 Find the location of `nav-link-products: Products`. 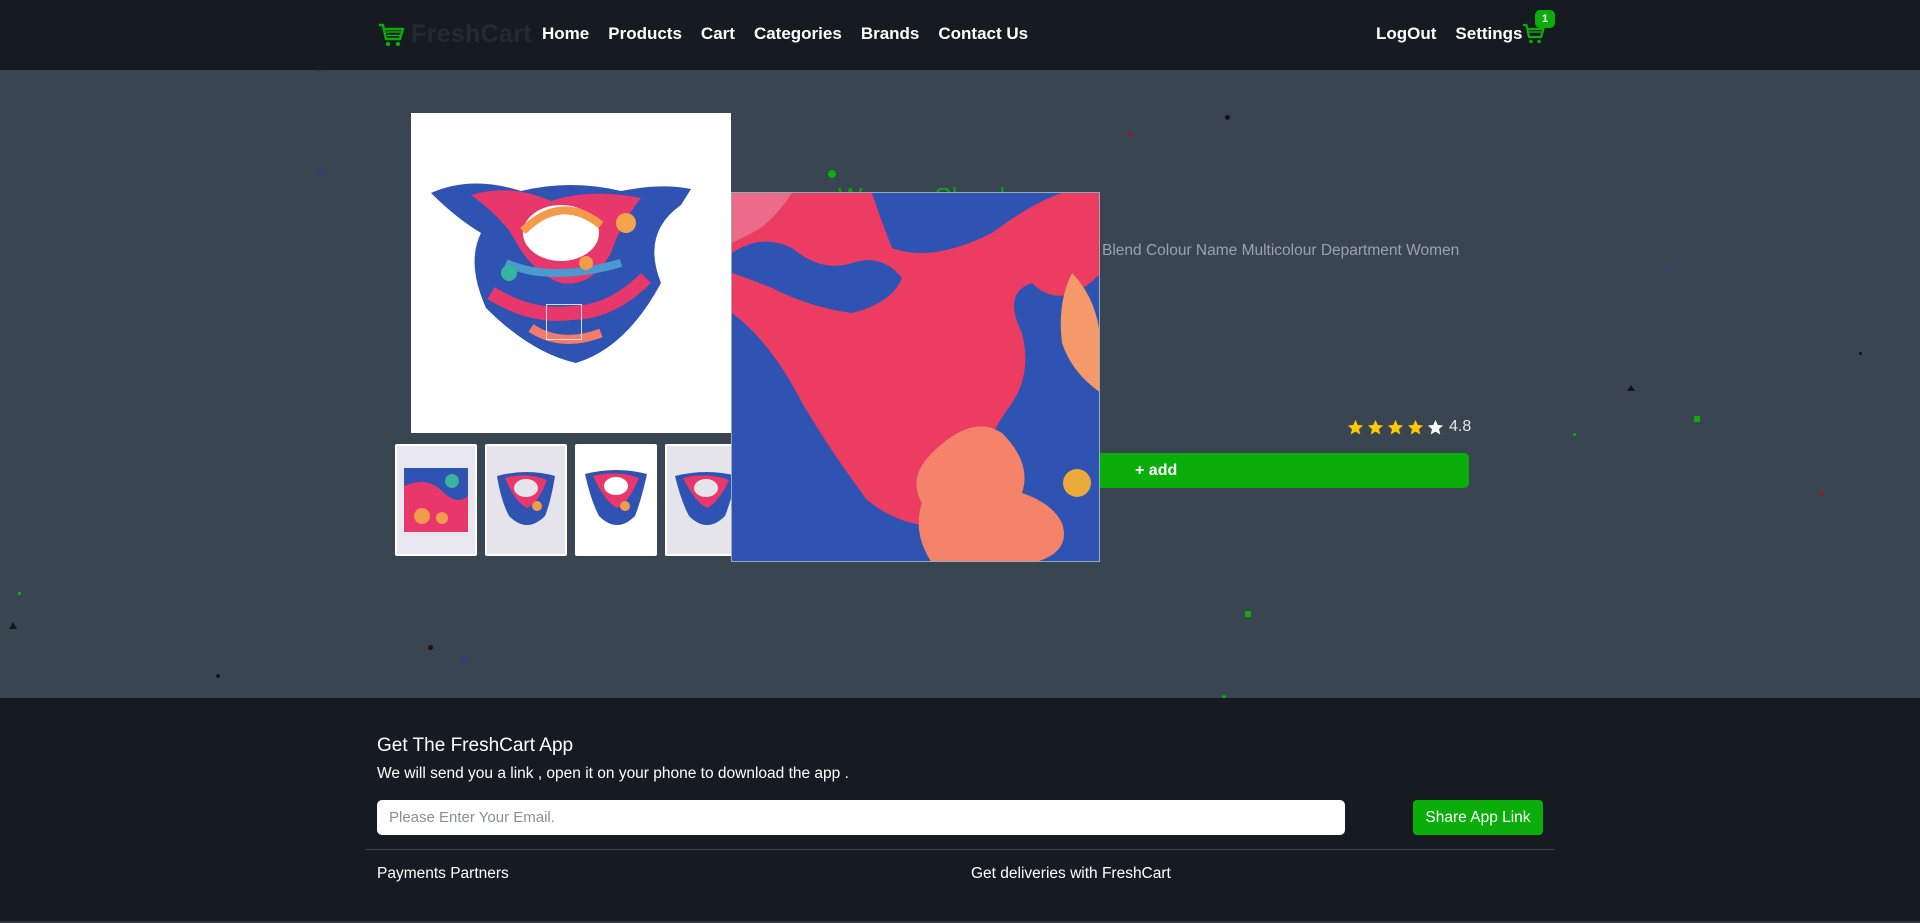

nav-link-products: Products is located at coordinates (645, 34).